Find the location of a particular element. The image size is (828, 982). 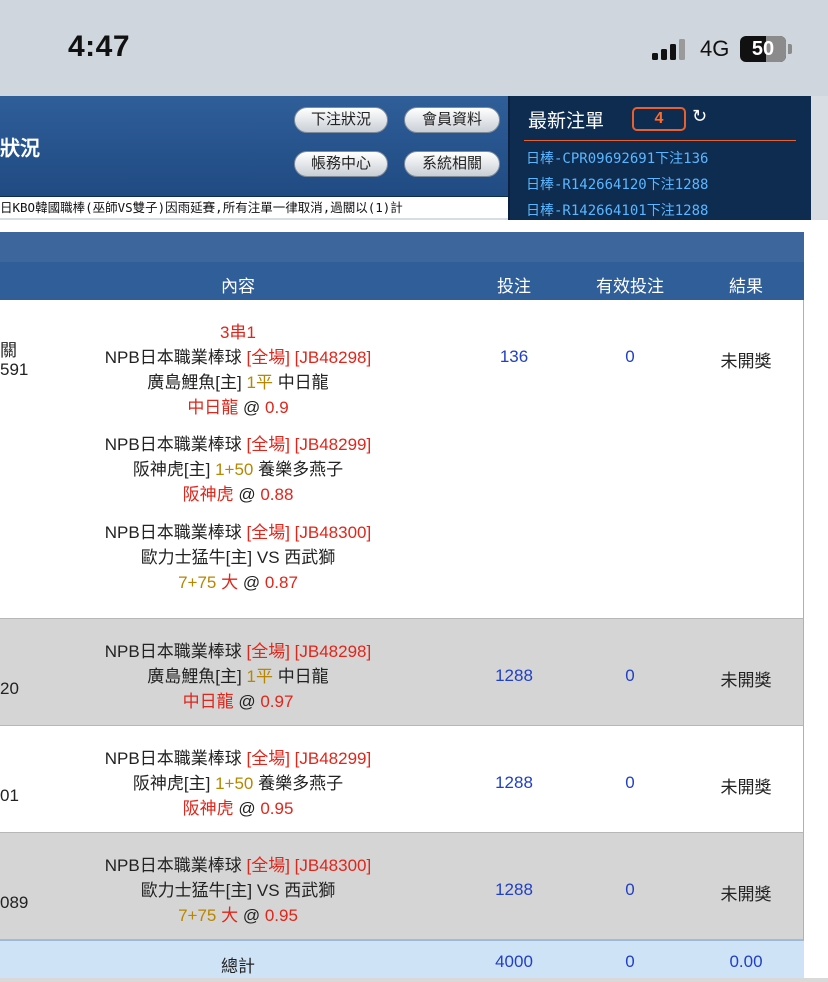

parlay-label: 3串1 is located at coordinates (238, 332).